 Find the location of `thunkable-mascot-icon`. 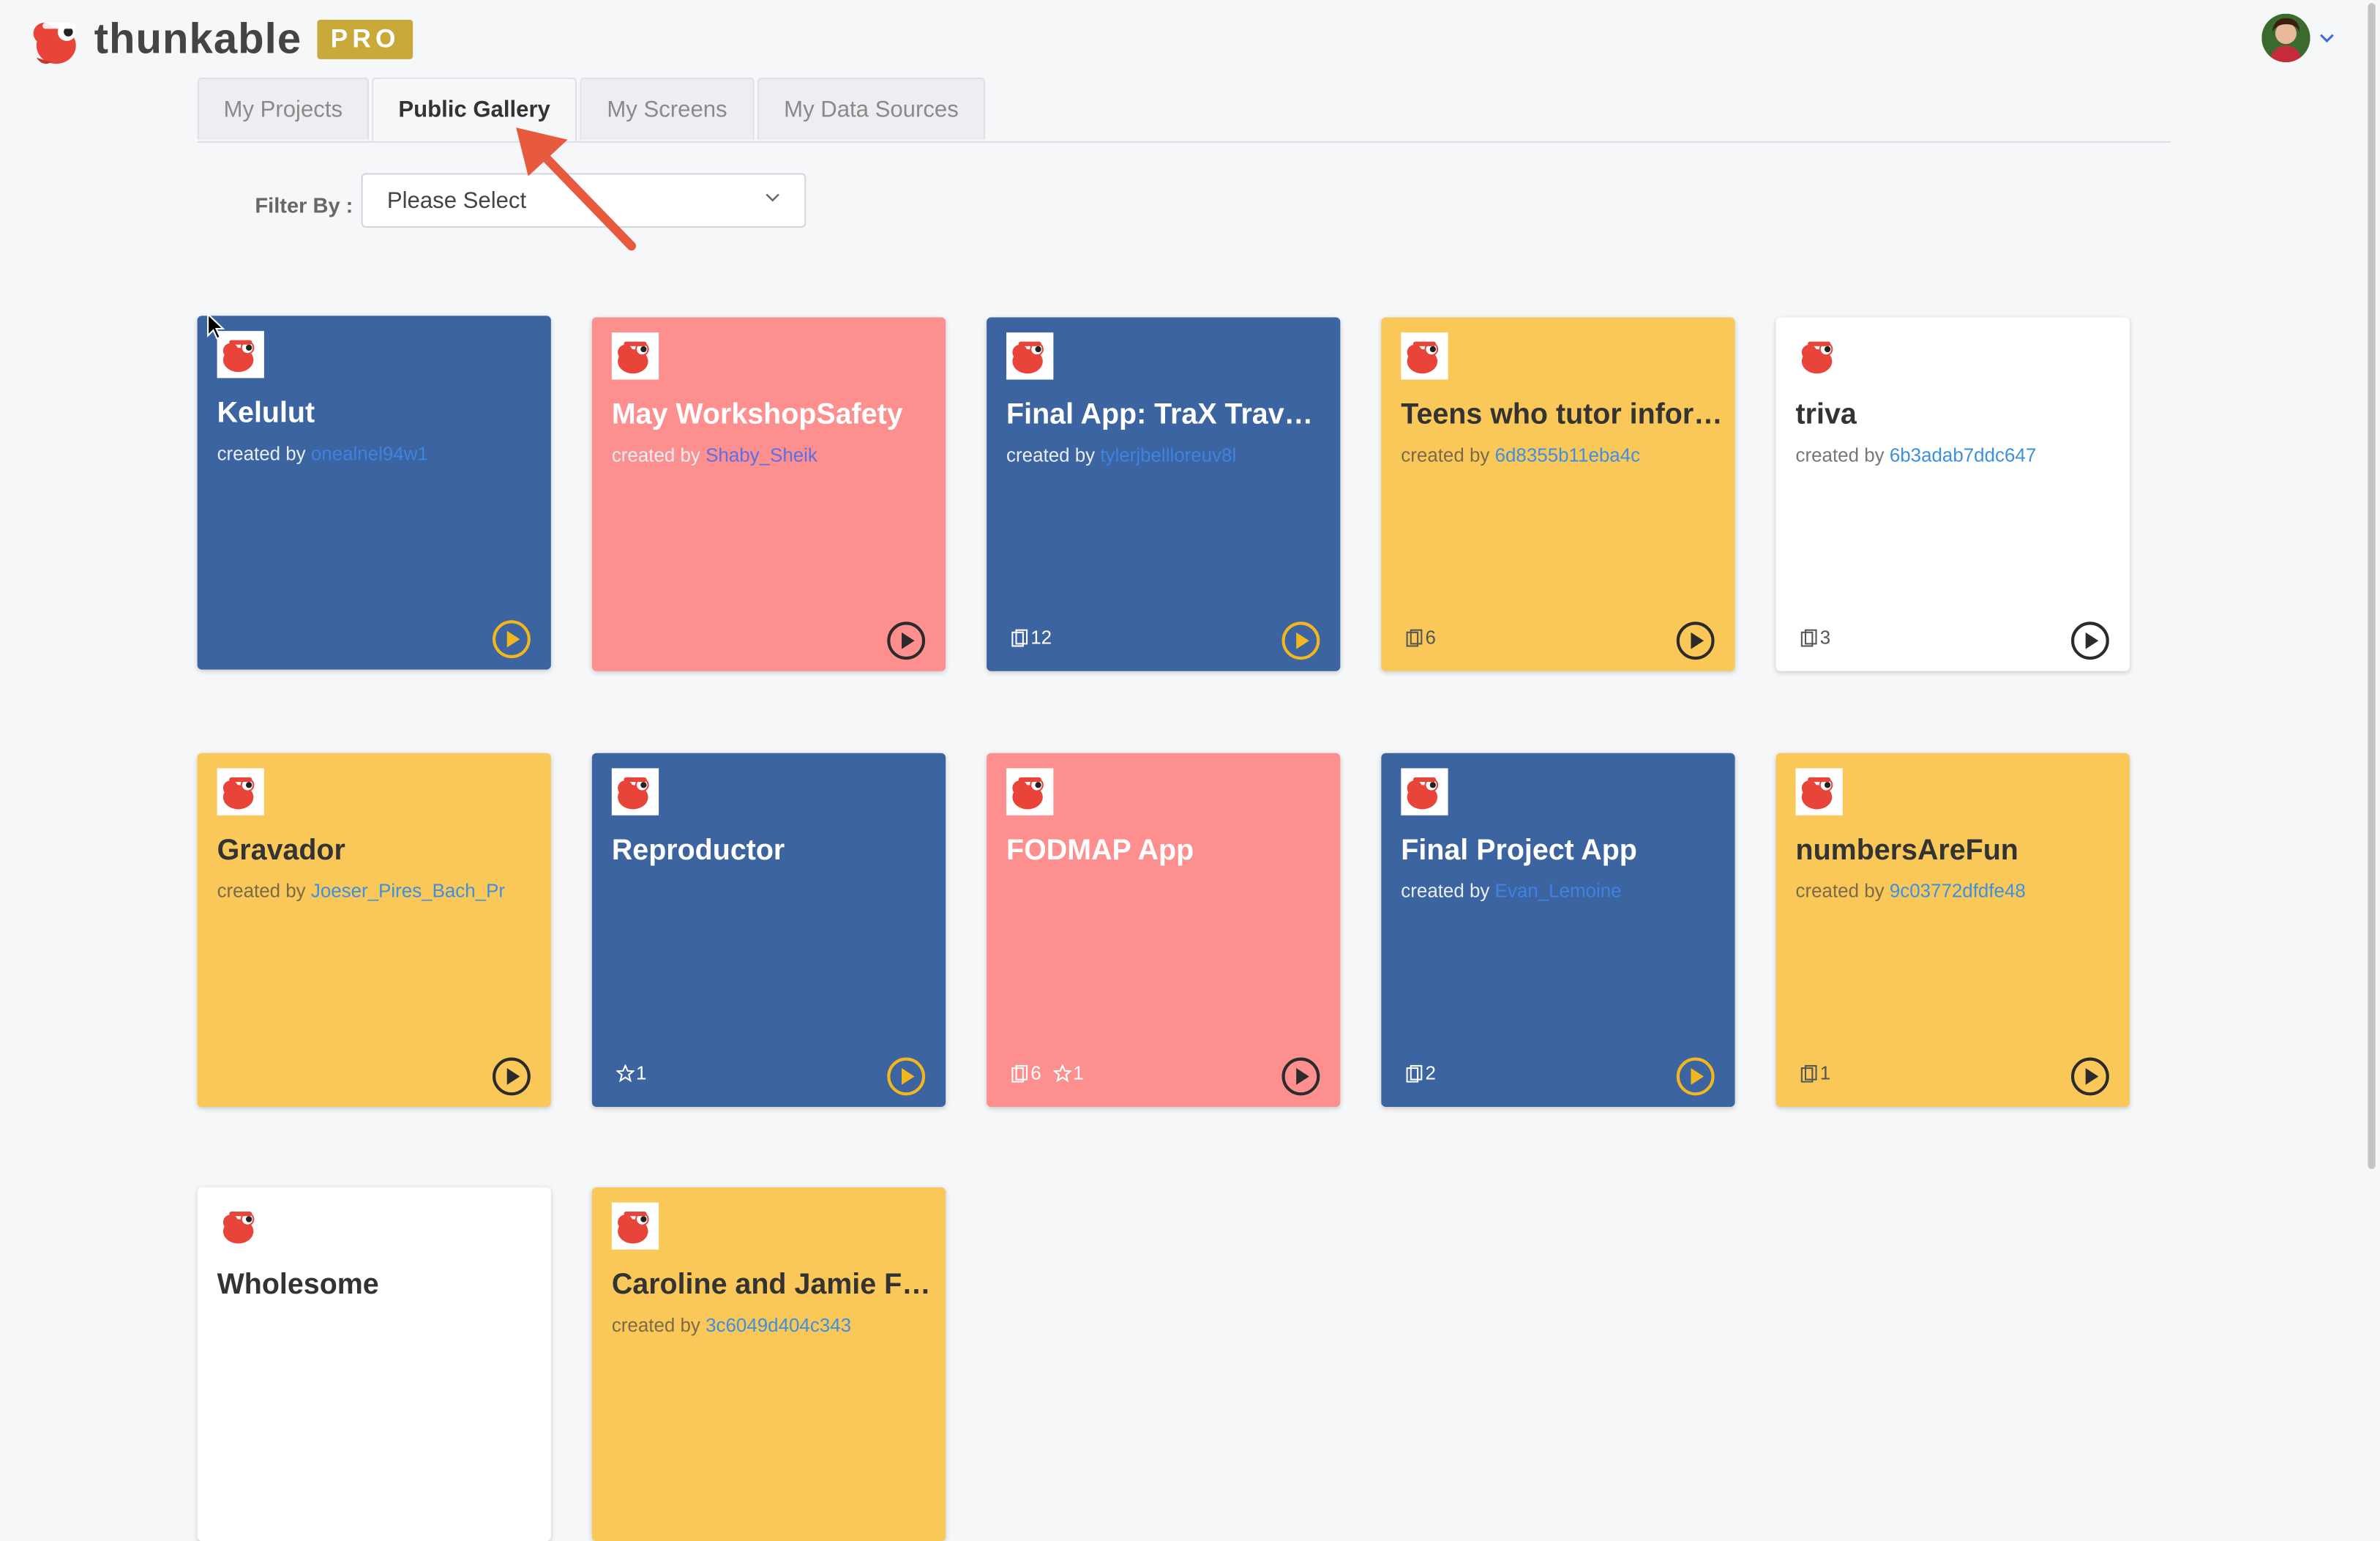

thunkable-mascot-icon is located at coordinates (54, 43).